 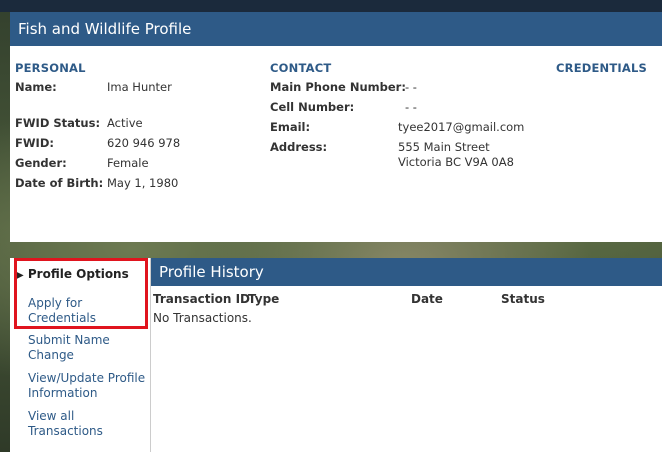 What do you see at coordinates (411, 87) in the screenshot?
I see `main-phone-value: - -` at bounding box center [411, 87].